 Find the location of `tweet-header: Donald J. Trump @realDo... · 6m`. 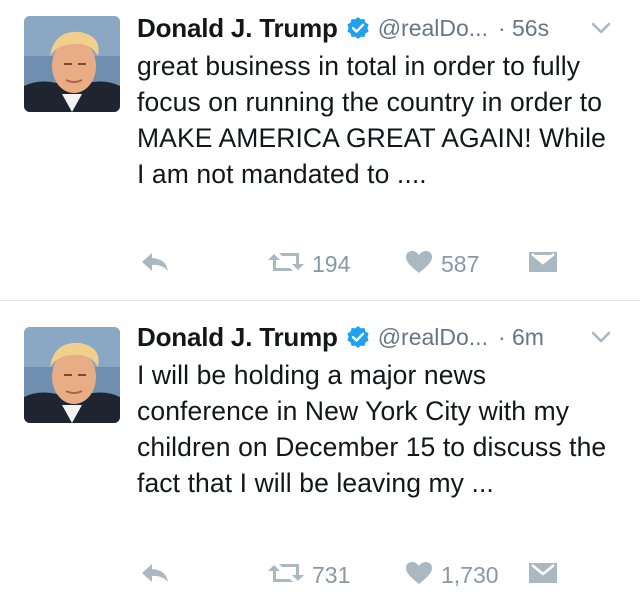

tweet-header: Donald J. Trump @realDo... · 6m is located at coordinates (383, 337).